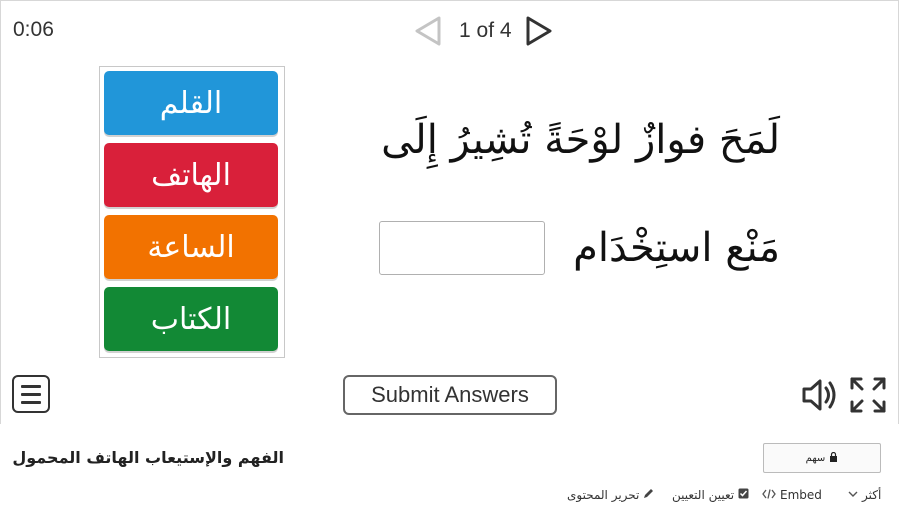 This screenshot has width=899, height=517. What do you see at coordinates (192, 212) in the screenshot?
I see `answer-tiles-panel: القلم الهاتف الساعة الكتاب` at bounding box center [192, 212].